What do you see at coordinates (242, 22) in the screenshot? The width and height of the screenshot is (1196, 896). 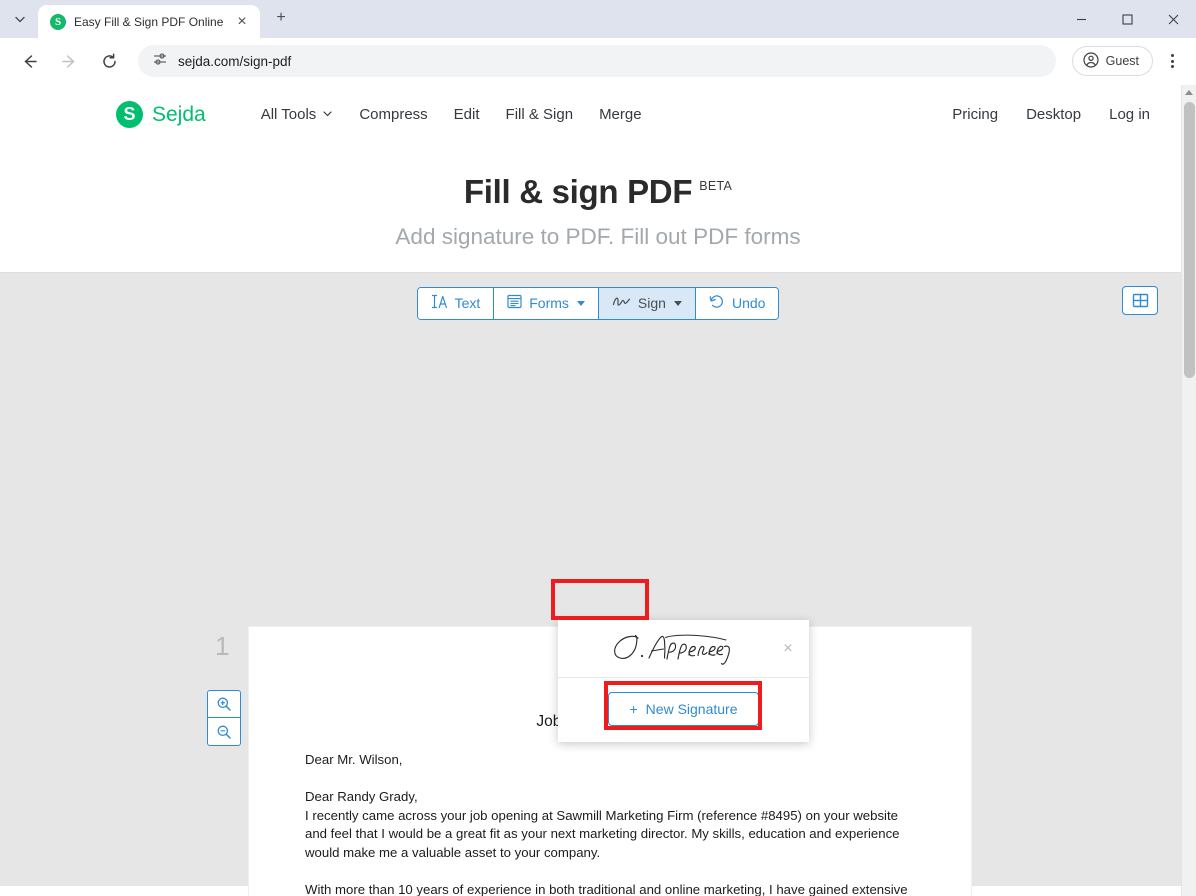 I see `close-icon: ×` at bounding box center [242, 22].